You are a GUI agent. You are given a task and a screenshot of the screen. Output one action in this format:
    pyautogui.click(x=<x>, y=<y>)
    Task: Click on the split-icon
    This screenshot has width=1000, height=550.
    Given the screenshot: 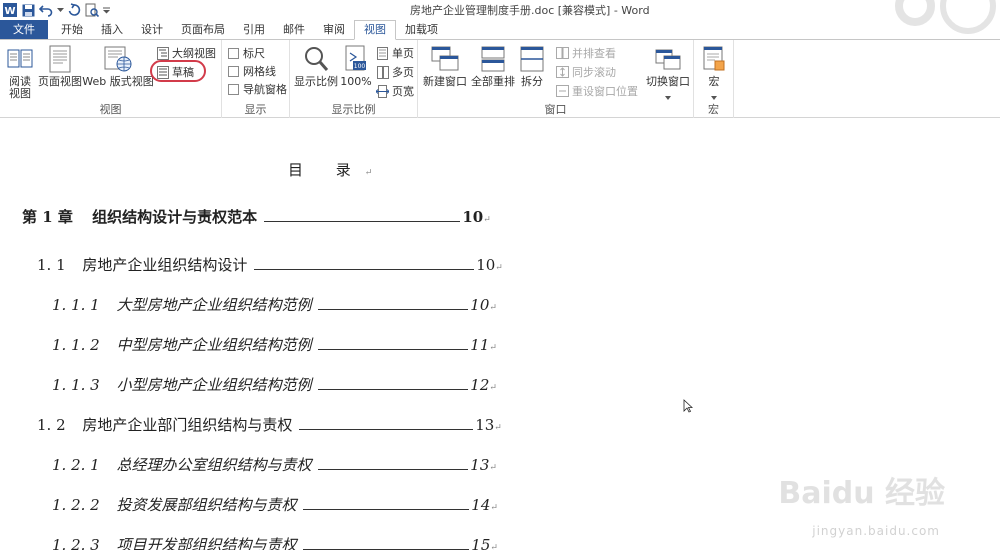 What is the action you would take?
    pyautogui.click(x=532, y=59)
    